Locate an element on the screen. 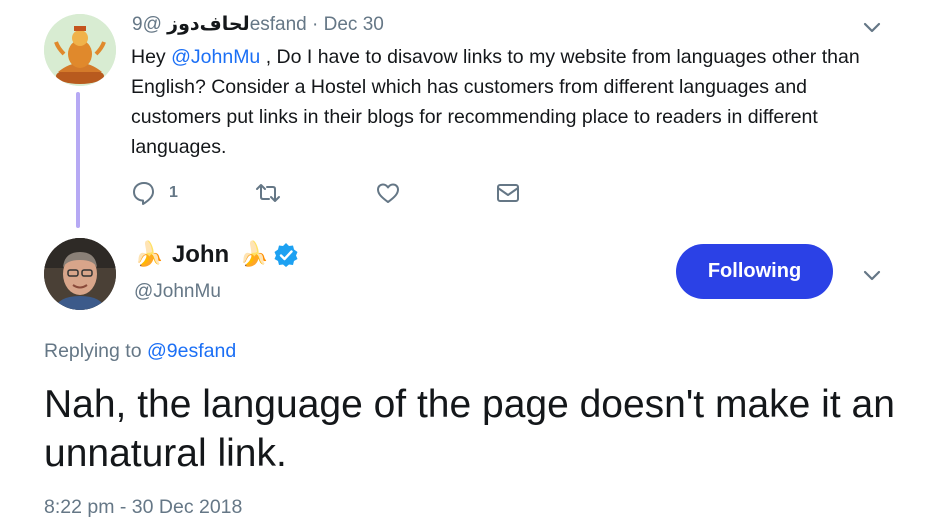 This screenshot has height=529, width=929. envelope-icon is located at coordinates (508, 193).